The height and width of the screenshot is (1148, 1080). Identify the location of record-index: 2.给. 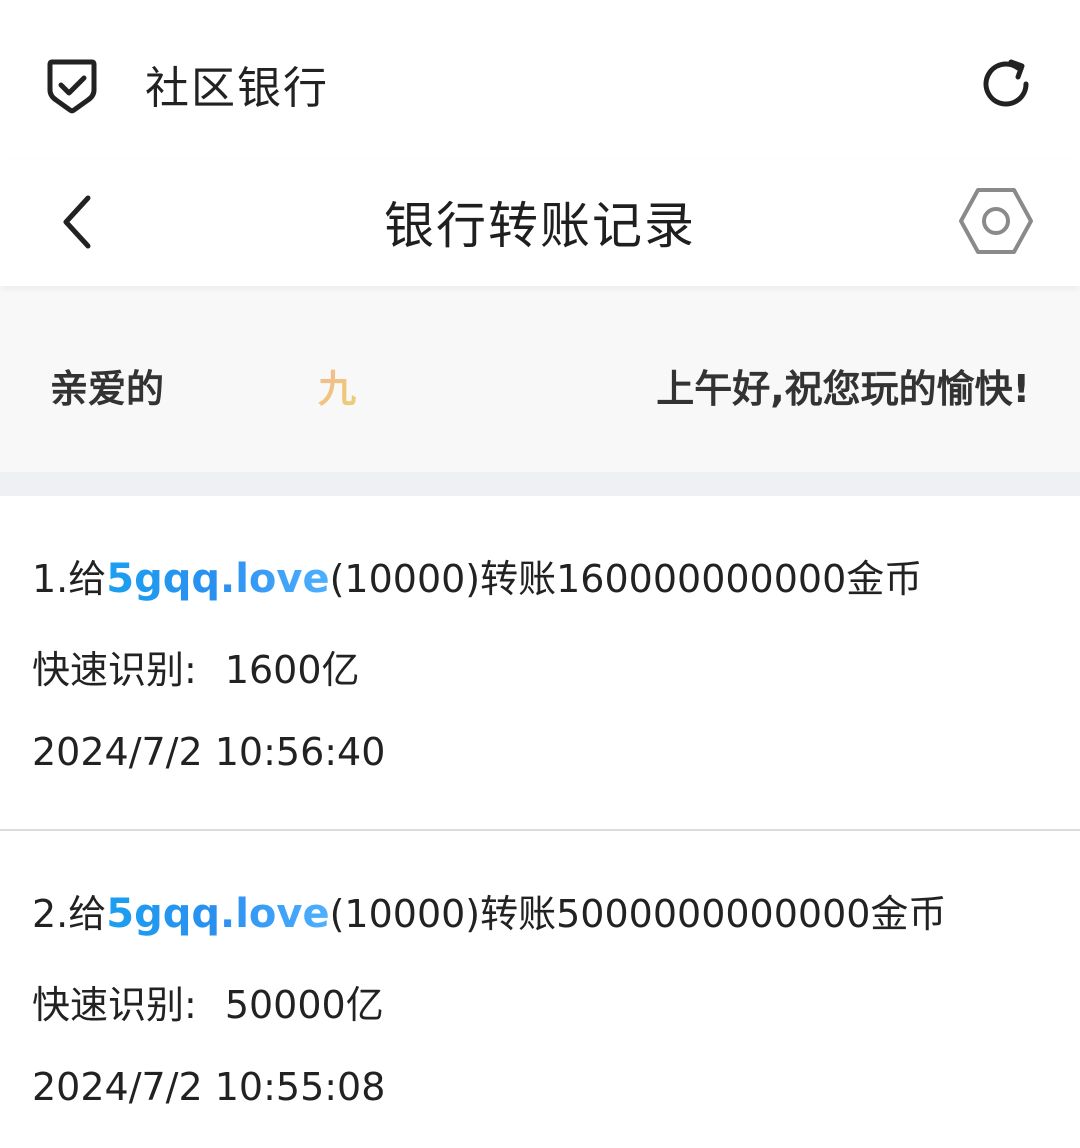
(69, 914).